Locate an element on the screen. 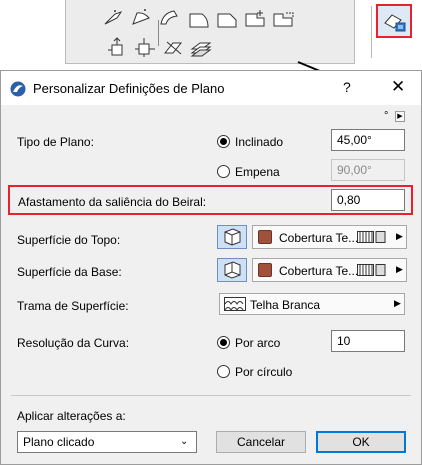 The width and height of the screenshot is (422, 465). degree-unit-label: ° is located at coordinates (386, 116).